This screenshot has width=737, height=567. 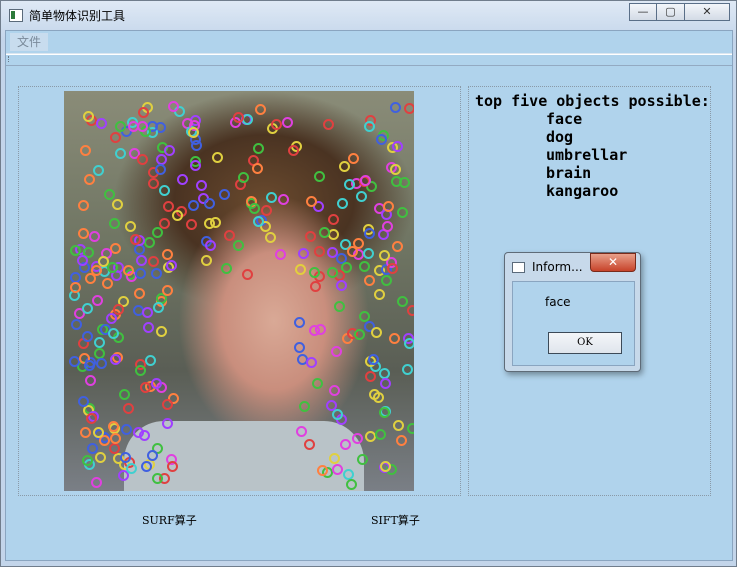 What do you see at coordinates (707, 12) in the screenshot?
I see `close-button: ✕` at bounding box center [707, 12].